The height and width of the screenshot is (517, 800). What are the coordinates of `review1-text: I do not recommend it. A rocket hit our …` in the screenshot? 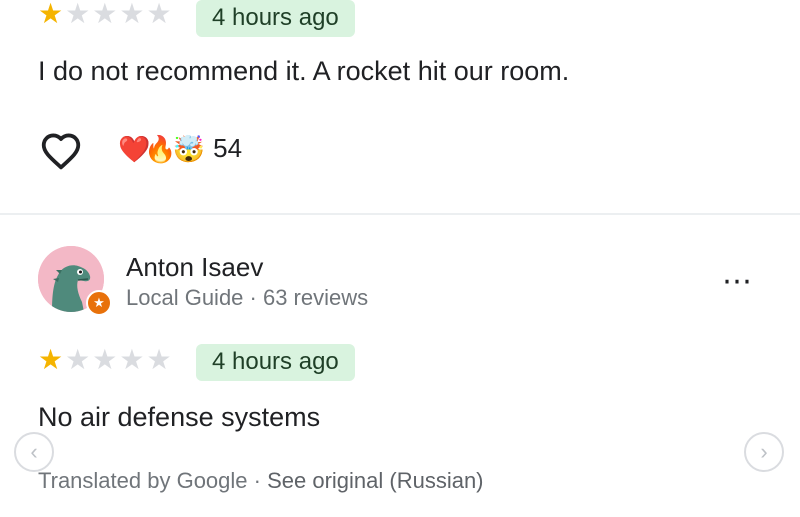 It's located at (304, 71).